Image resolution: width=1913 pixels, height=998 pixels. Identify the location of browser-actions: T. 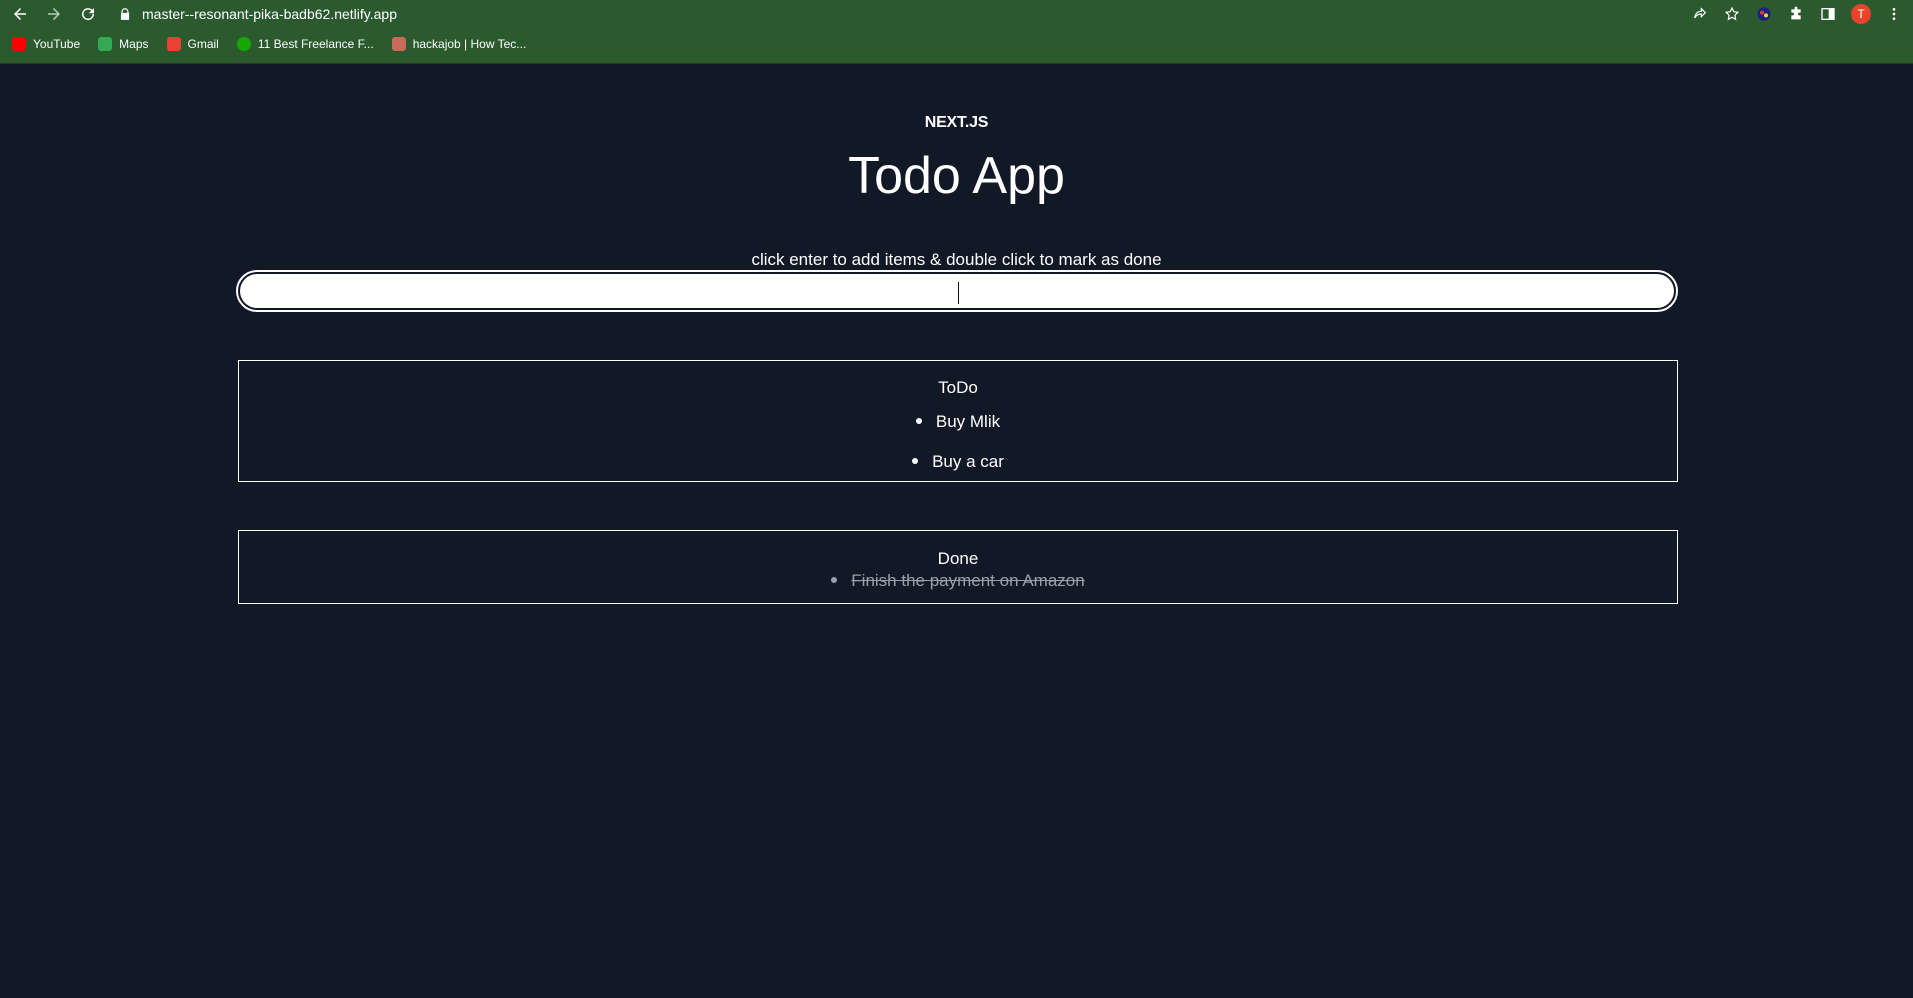
(1797, 14).